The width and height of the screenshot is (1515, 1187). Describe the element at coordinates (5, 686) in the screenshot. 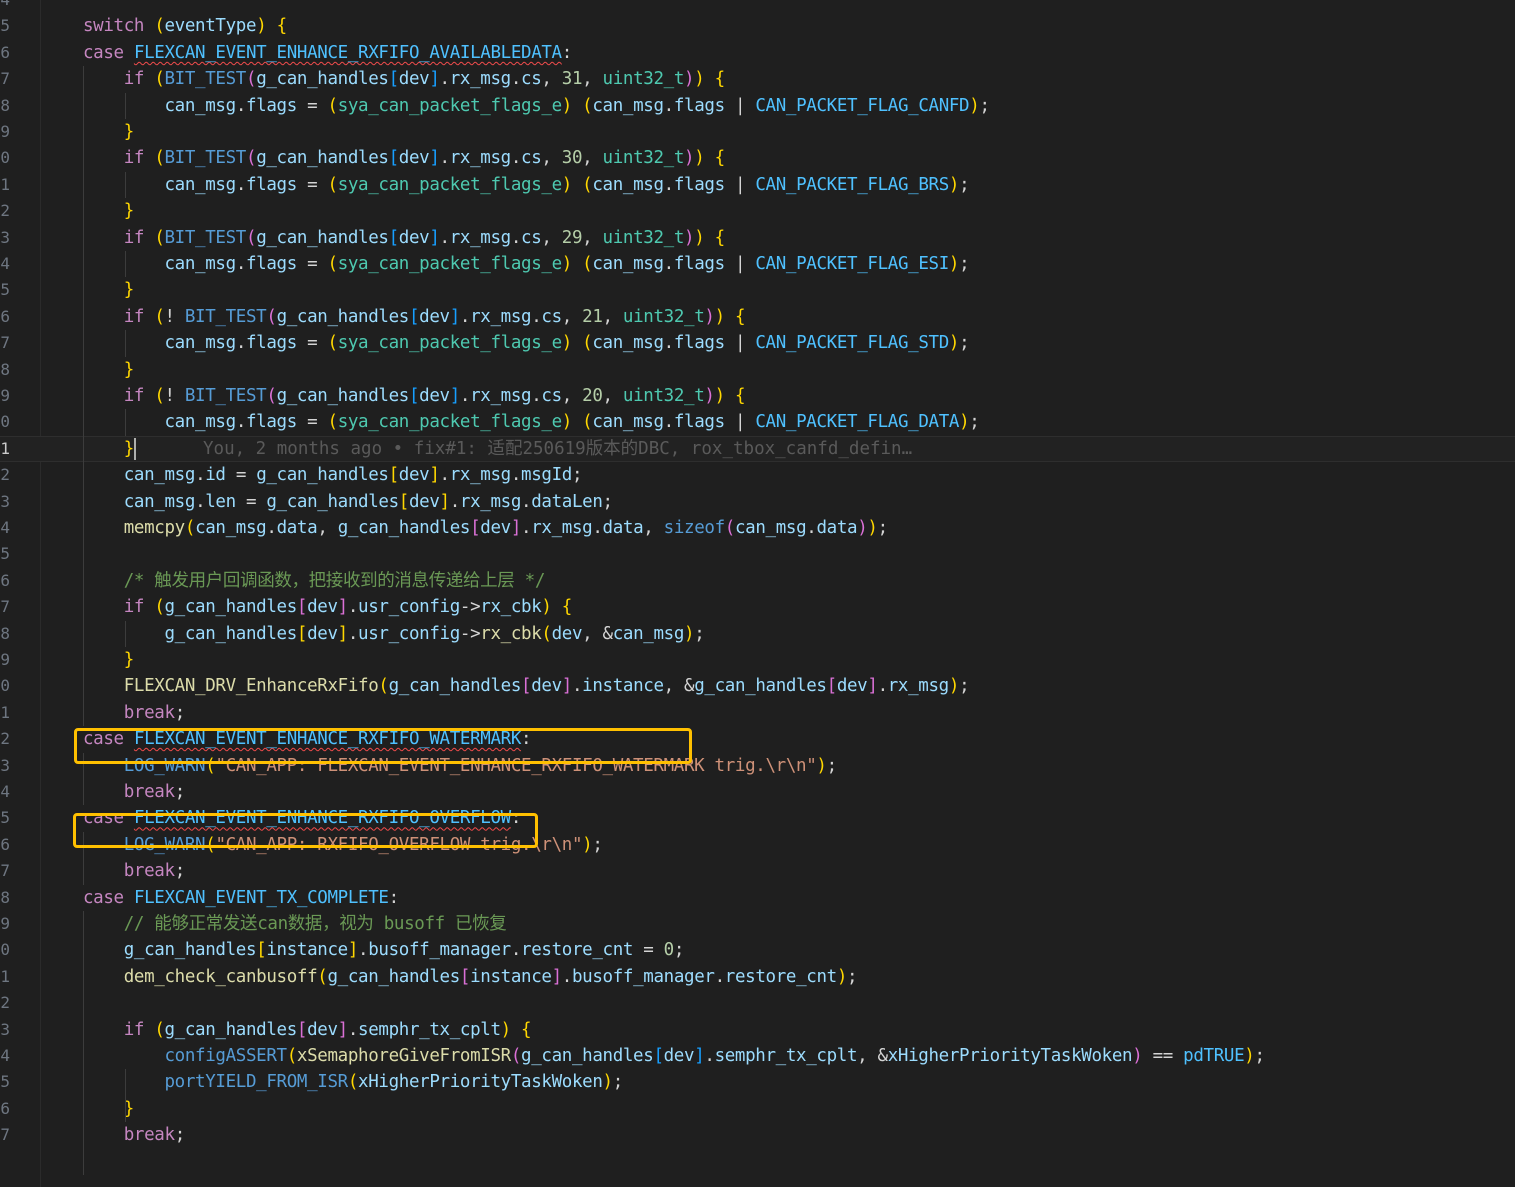

I see `line-number: 0` at that location.